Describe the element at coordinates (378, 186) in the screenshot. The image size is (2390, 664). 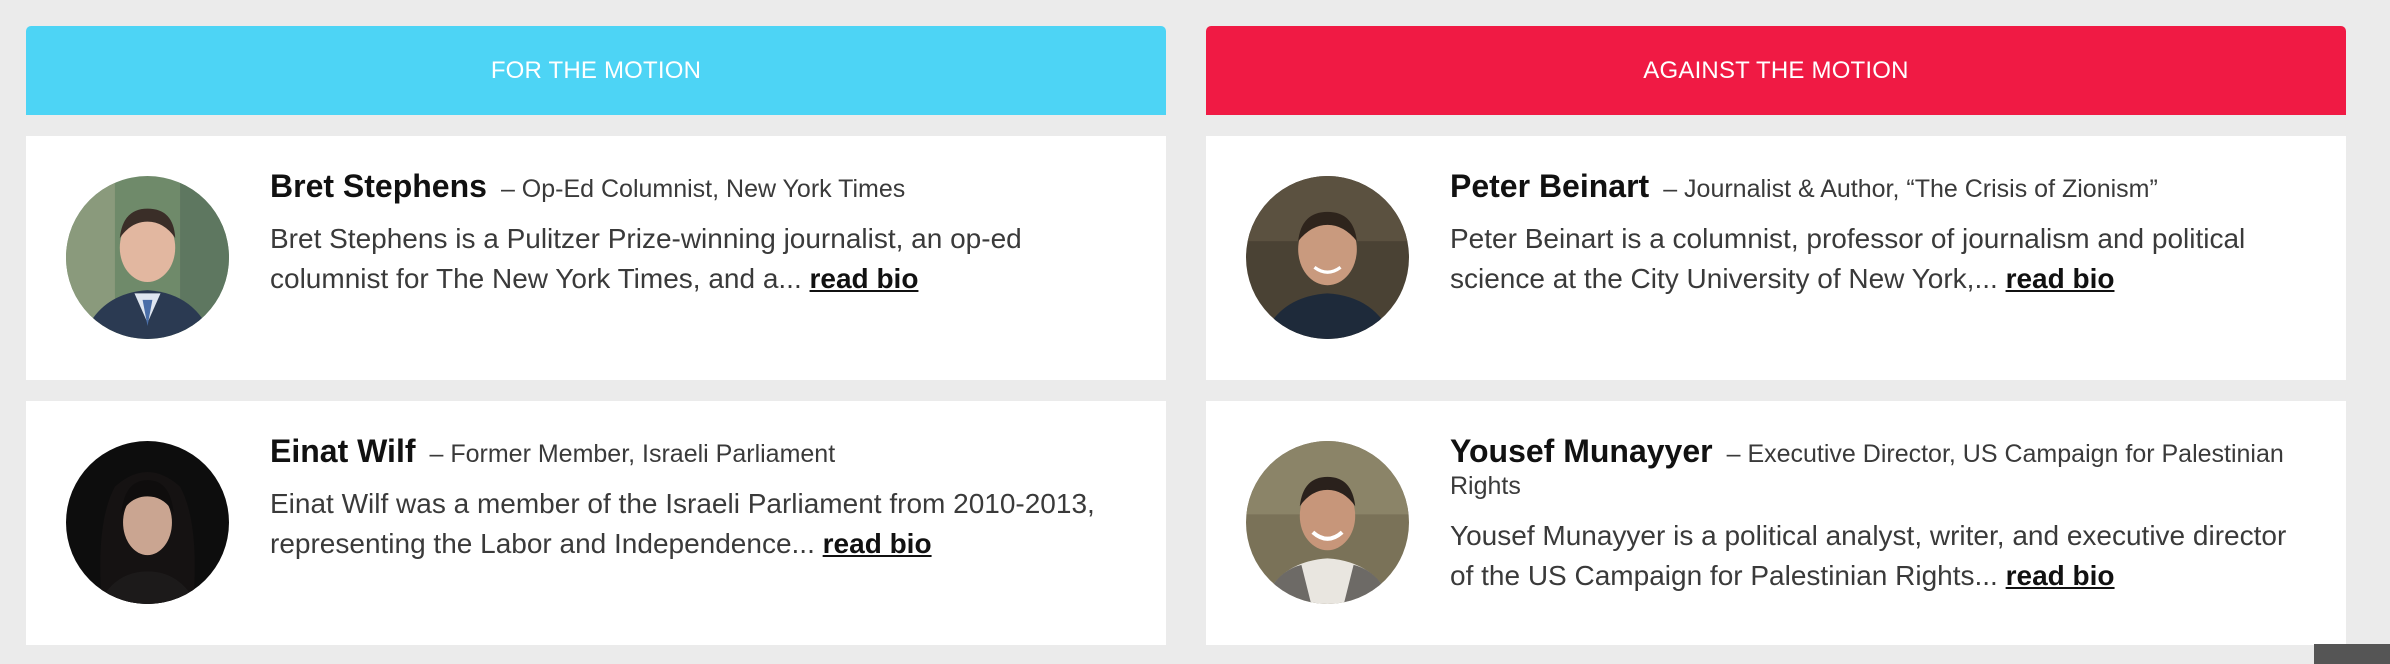
I see `speaker-name: Bret Stephens` at that location.